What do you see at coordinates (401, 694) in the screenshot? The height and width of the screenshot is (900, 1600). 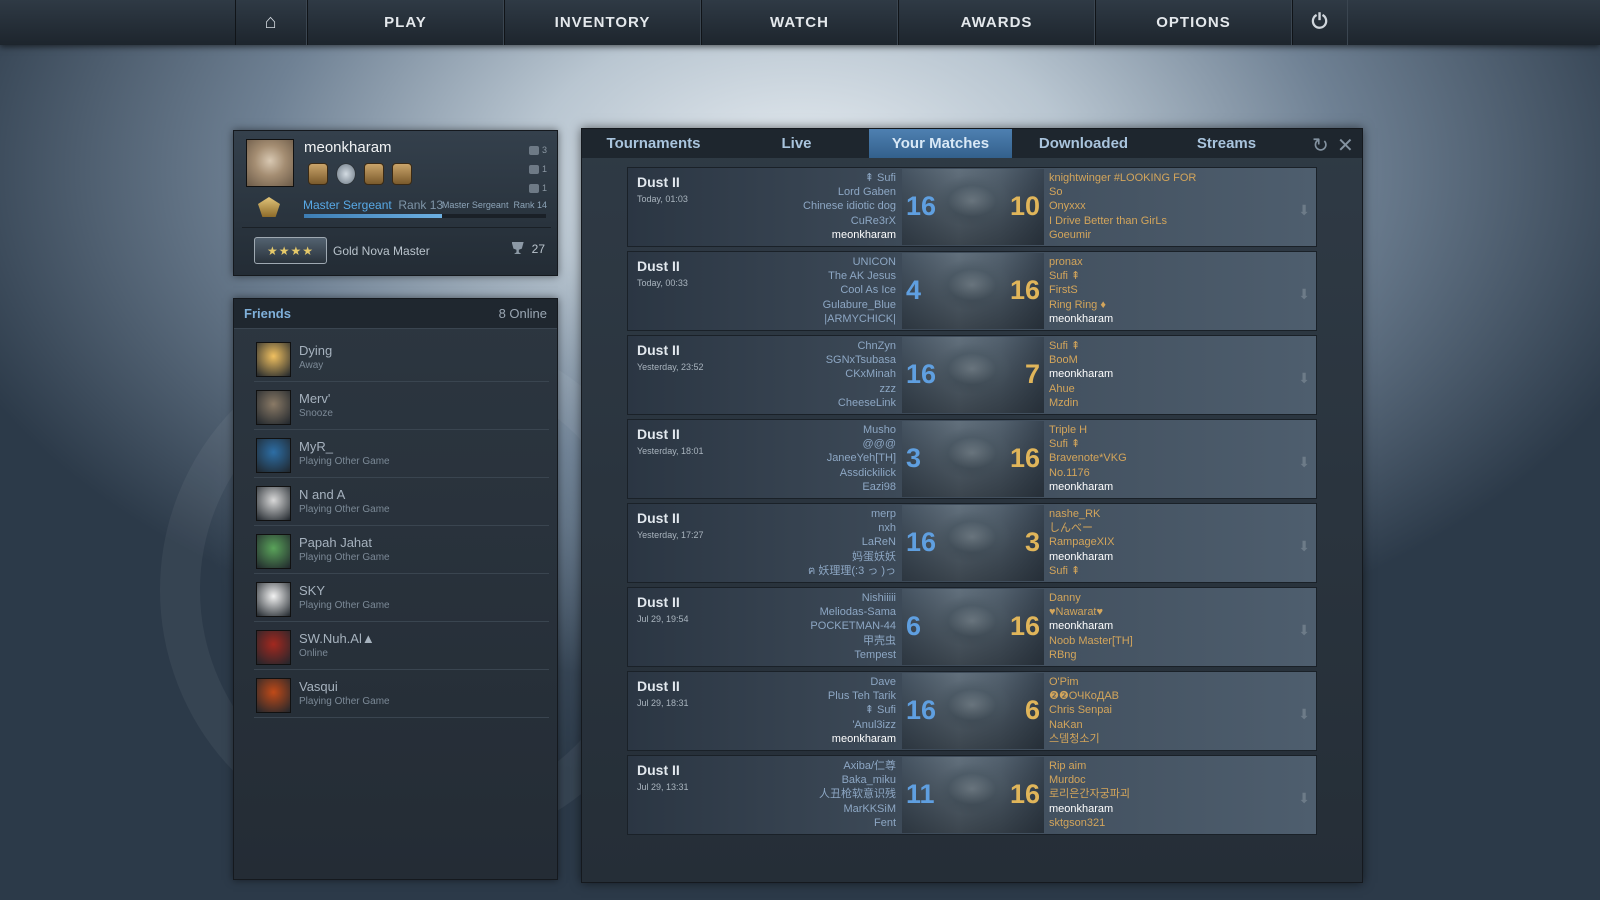 I see `friend-item: Vasqui Playing Other Game` at bounding box center [401, 694].